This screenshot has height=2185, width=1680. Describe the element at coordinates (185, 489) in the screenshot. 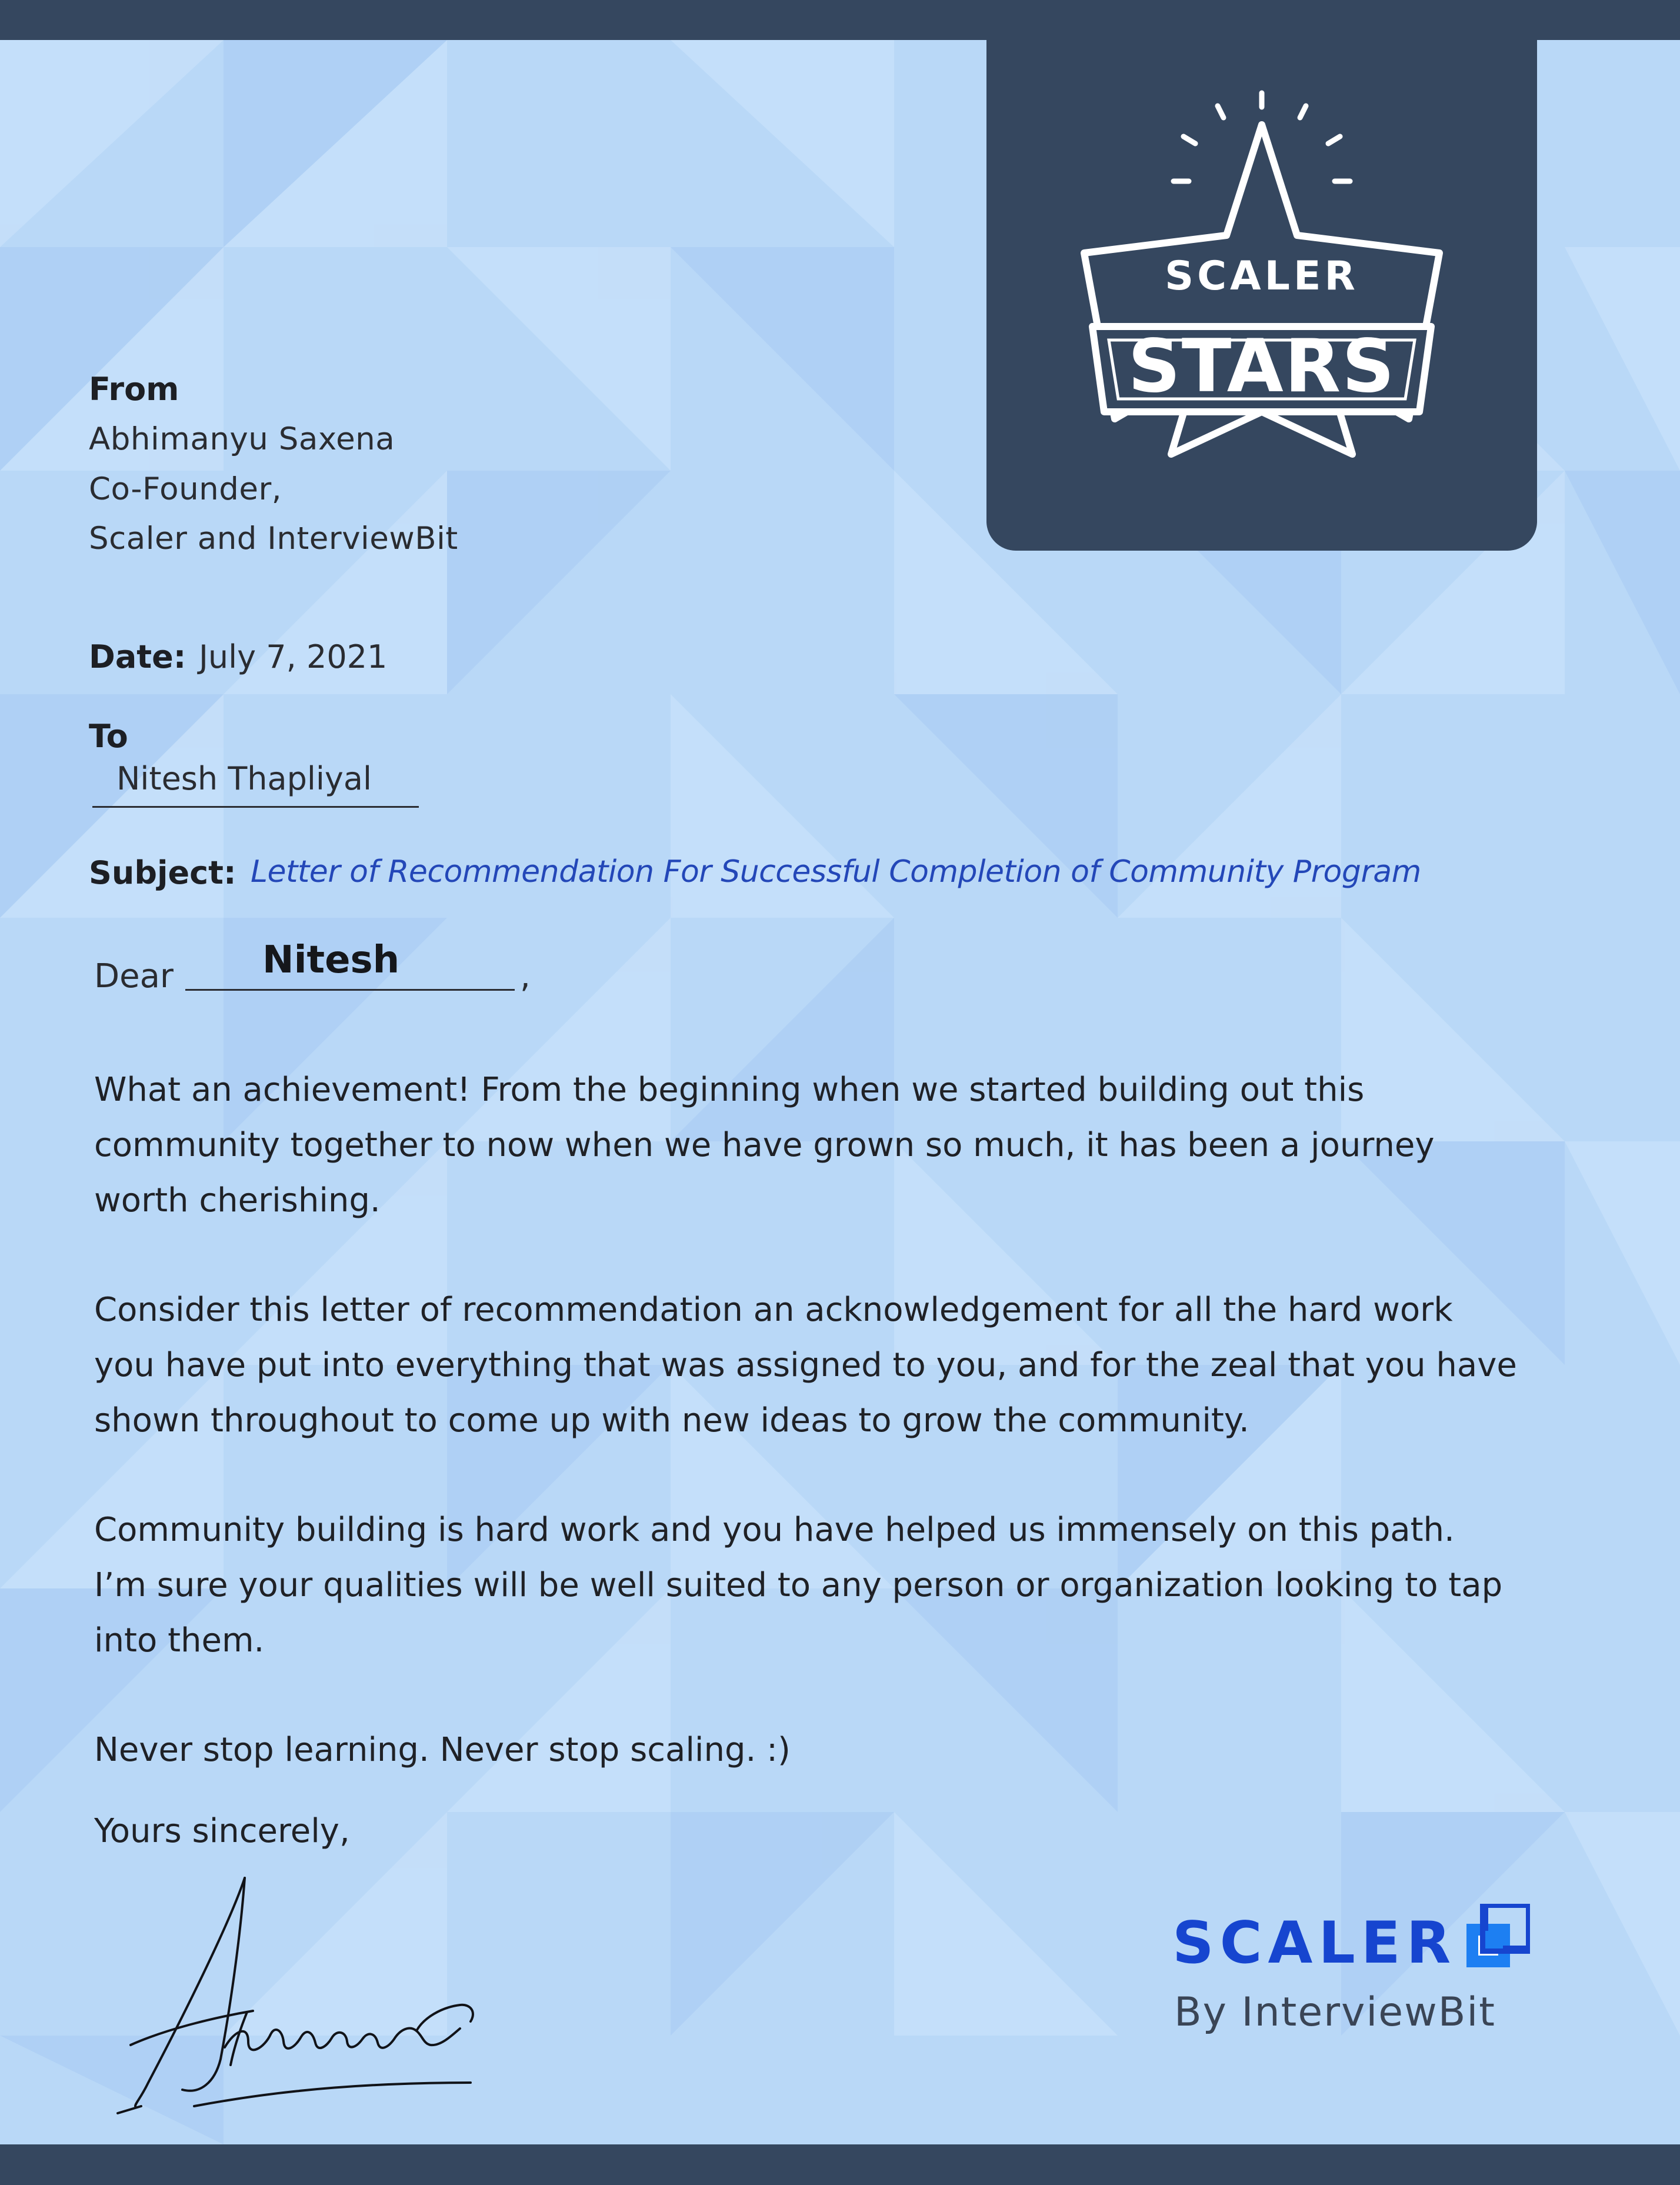

I see `sender-title: Co-Founder,` at that location.